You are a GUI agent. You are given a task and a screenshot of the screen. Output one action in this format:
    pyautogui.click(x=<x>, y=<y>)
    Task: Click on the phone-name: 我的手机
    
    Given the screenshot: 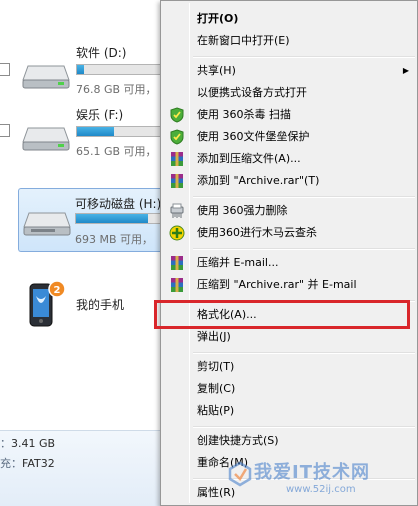 What is the action you would take?
    pyautogui.click(x=100, y=304)
    